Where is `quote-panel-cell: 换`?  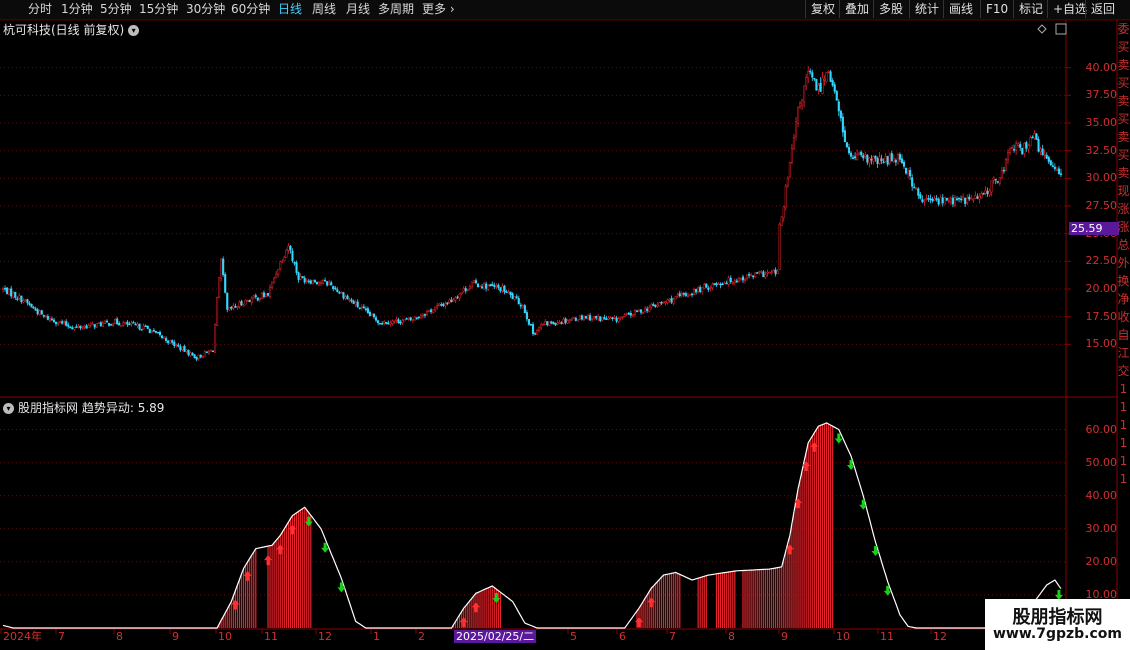 quote-panel-cell: 换 is located at coordinates (1123, 281).